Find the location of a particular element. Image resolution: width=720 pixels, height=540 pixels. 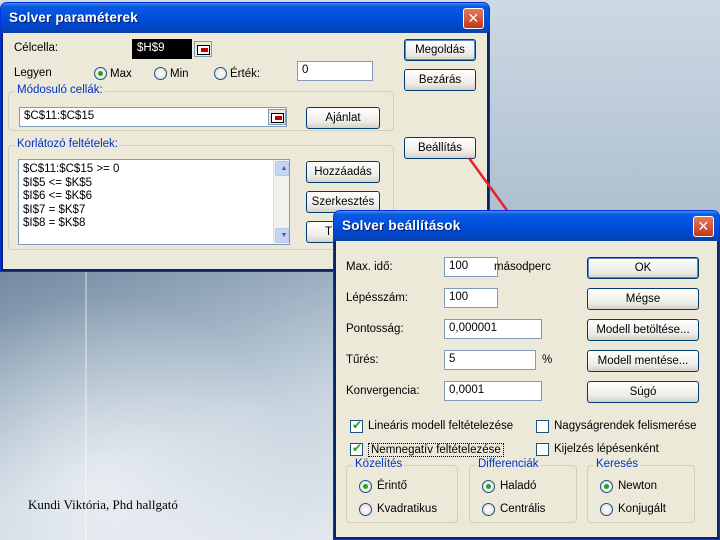

min-label: Min is located at coordinates (179, 74).